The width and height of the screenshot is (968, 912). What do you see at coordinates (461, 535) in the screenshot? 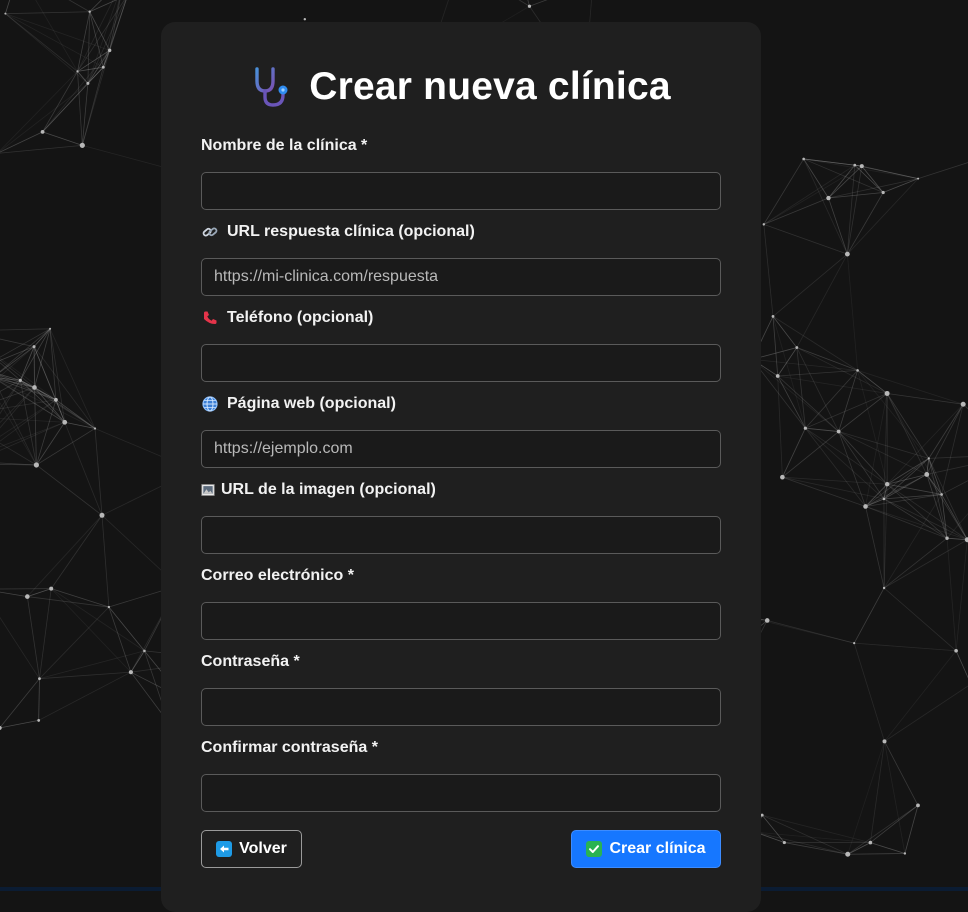
I see `image-url-input` at bounding box center [461, 535].